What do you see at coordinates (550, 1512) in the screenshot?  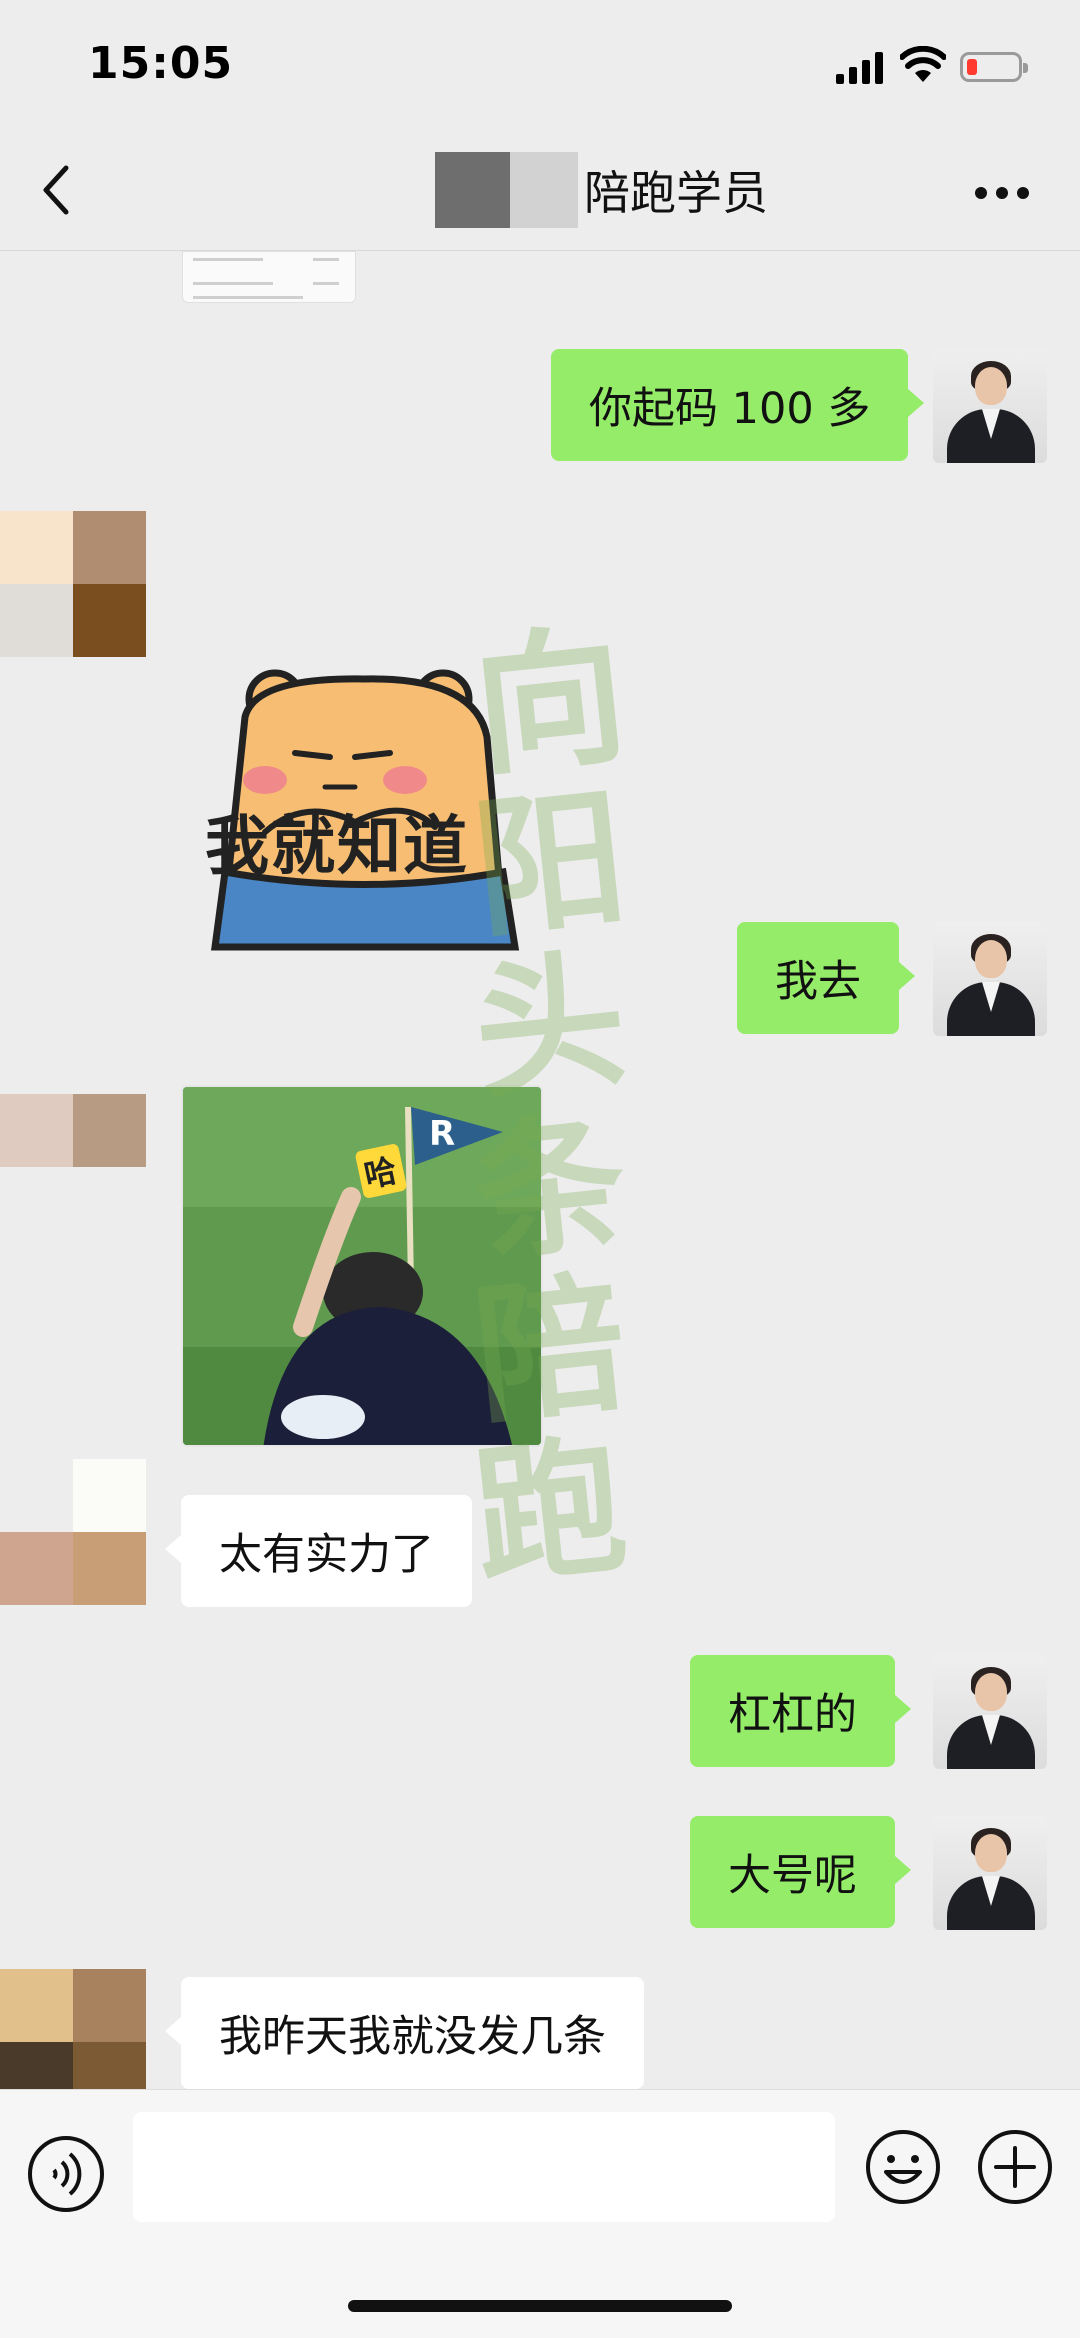 I see `watermark-char: 跑` at bounding box center [550, 1512].